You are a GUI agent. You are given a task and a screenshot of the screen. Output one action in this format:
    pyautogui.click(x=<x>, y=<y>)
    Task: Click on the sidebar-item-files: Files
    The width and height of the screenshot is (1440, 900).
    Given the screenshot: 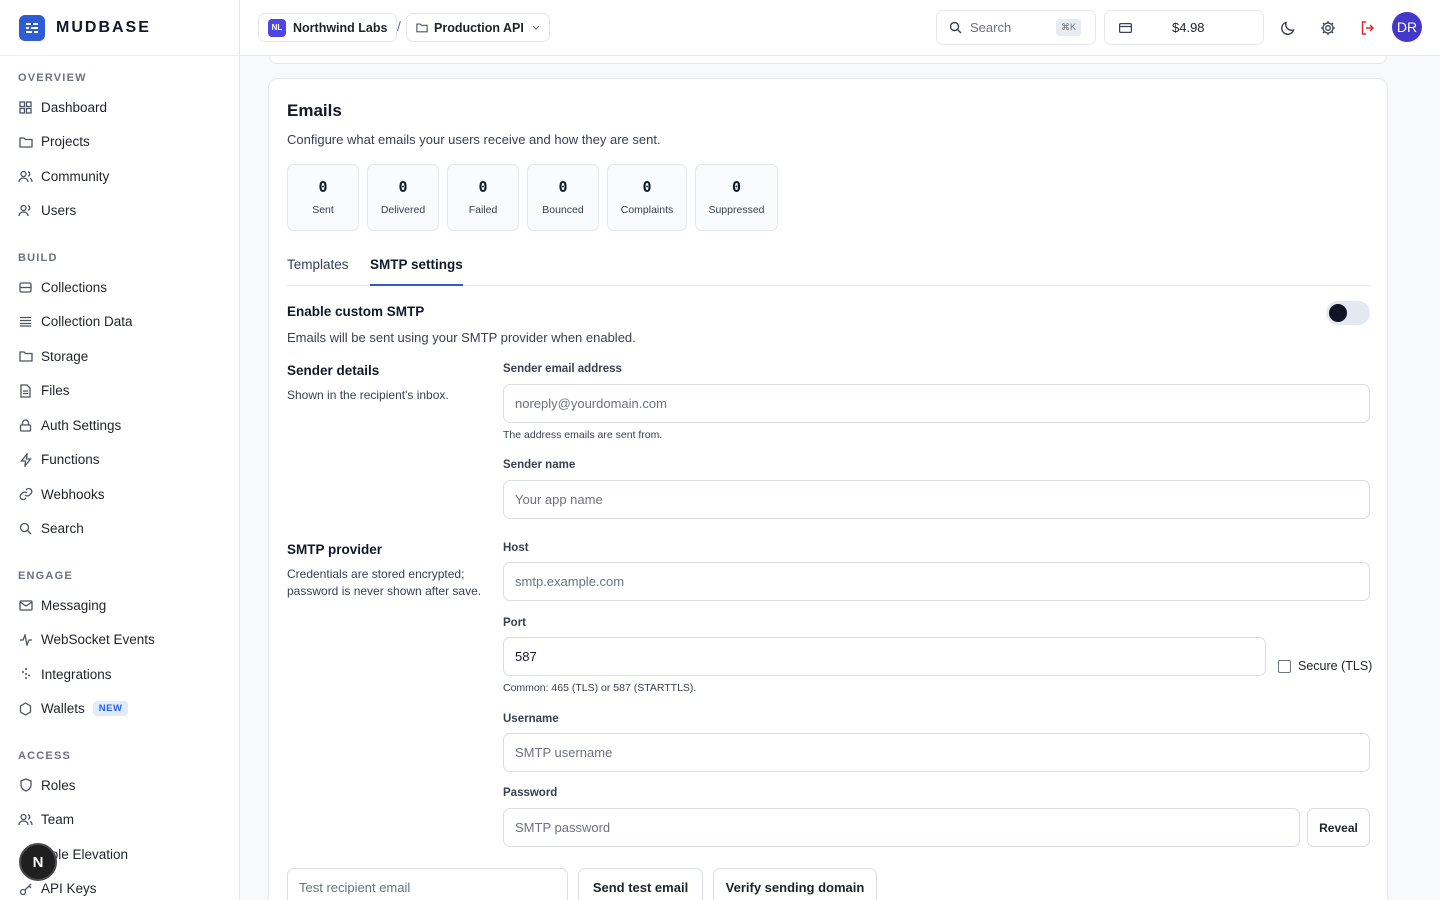 What is the action you would take?
    pyautogui.click(x=119, y=391)
    